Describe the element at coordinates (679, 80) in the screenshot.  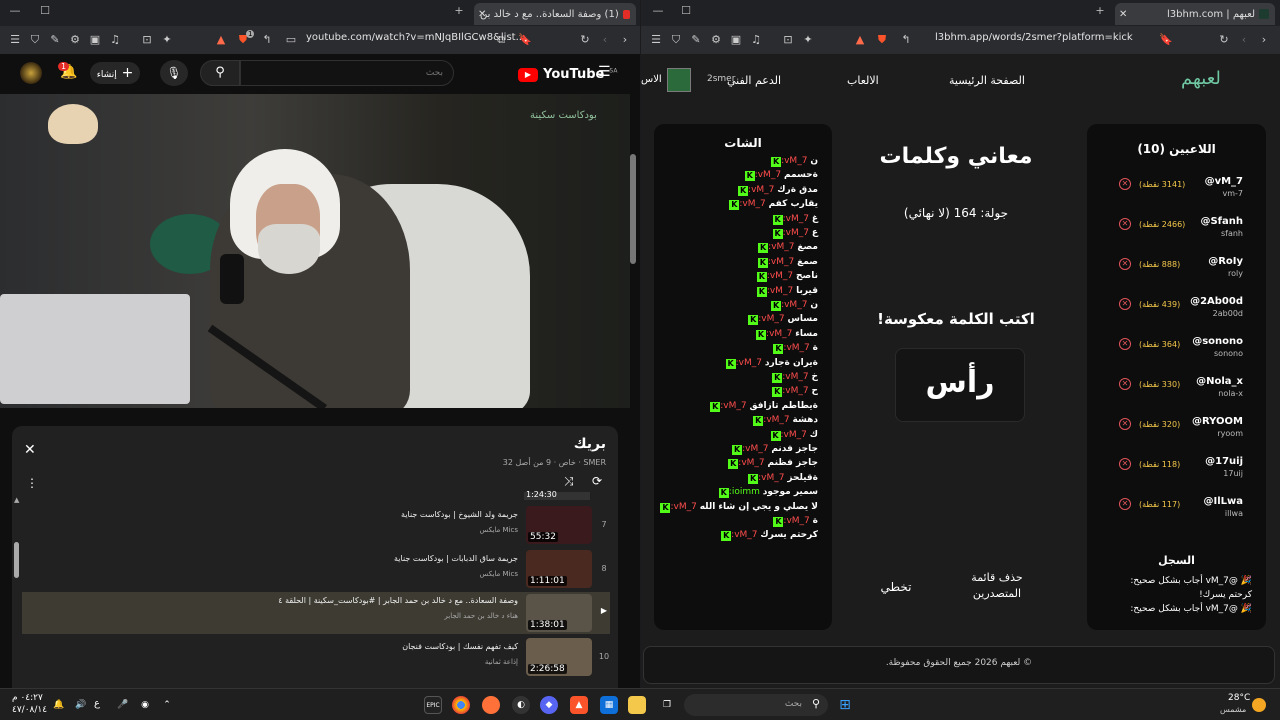
I see `user-avatar` at that location.